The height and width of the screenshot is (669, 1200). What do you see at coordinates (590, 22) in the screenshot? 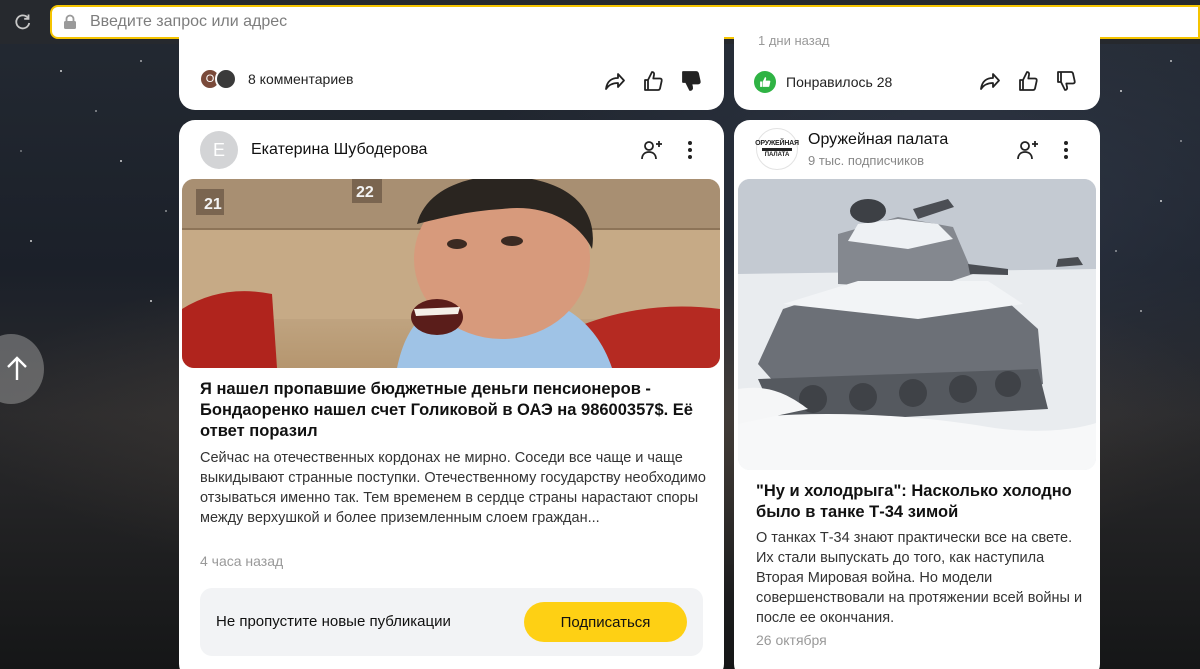
I see `address-input` at bounding box center [590, 22].